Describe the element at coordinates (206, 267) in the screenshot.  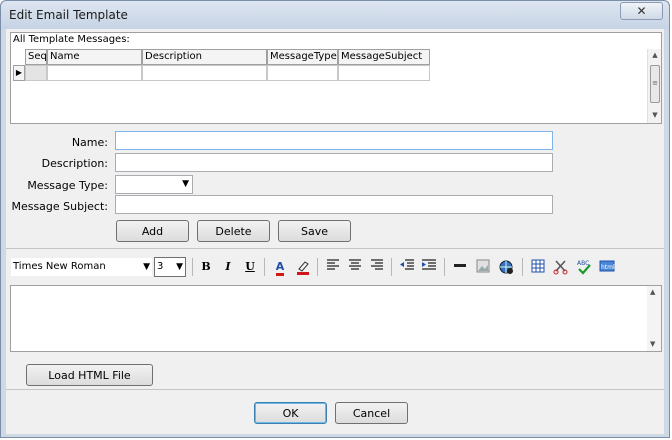
I see `bold-button: B` at that location.